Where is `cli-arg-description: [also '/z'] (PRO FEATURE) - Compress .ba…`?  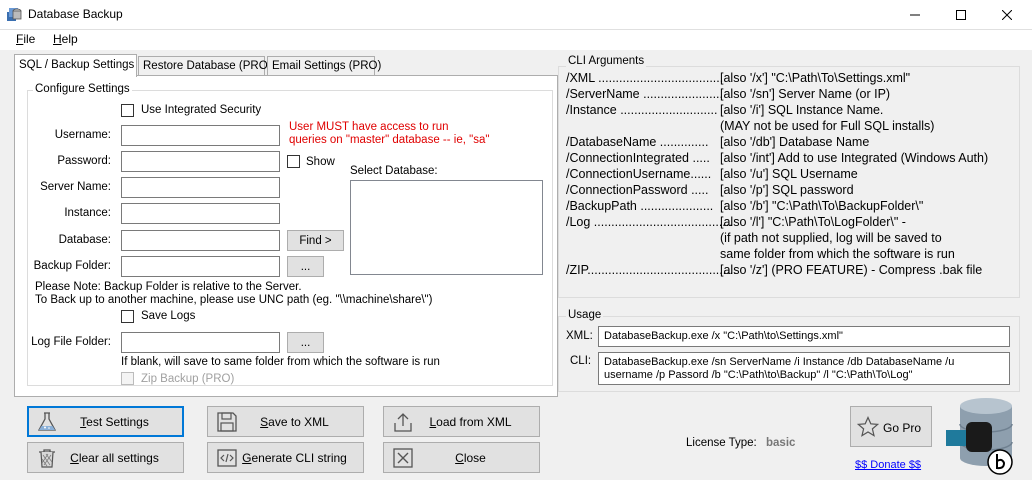 cli-arg-description: [also '/z'] (PRO FEATURE) - Compress .ba… is located at coordinates (851, 270).